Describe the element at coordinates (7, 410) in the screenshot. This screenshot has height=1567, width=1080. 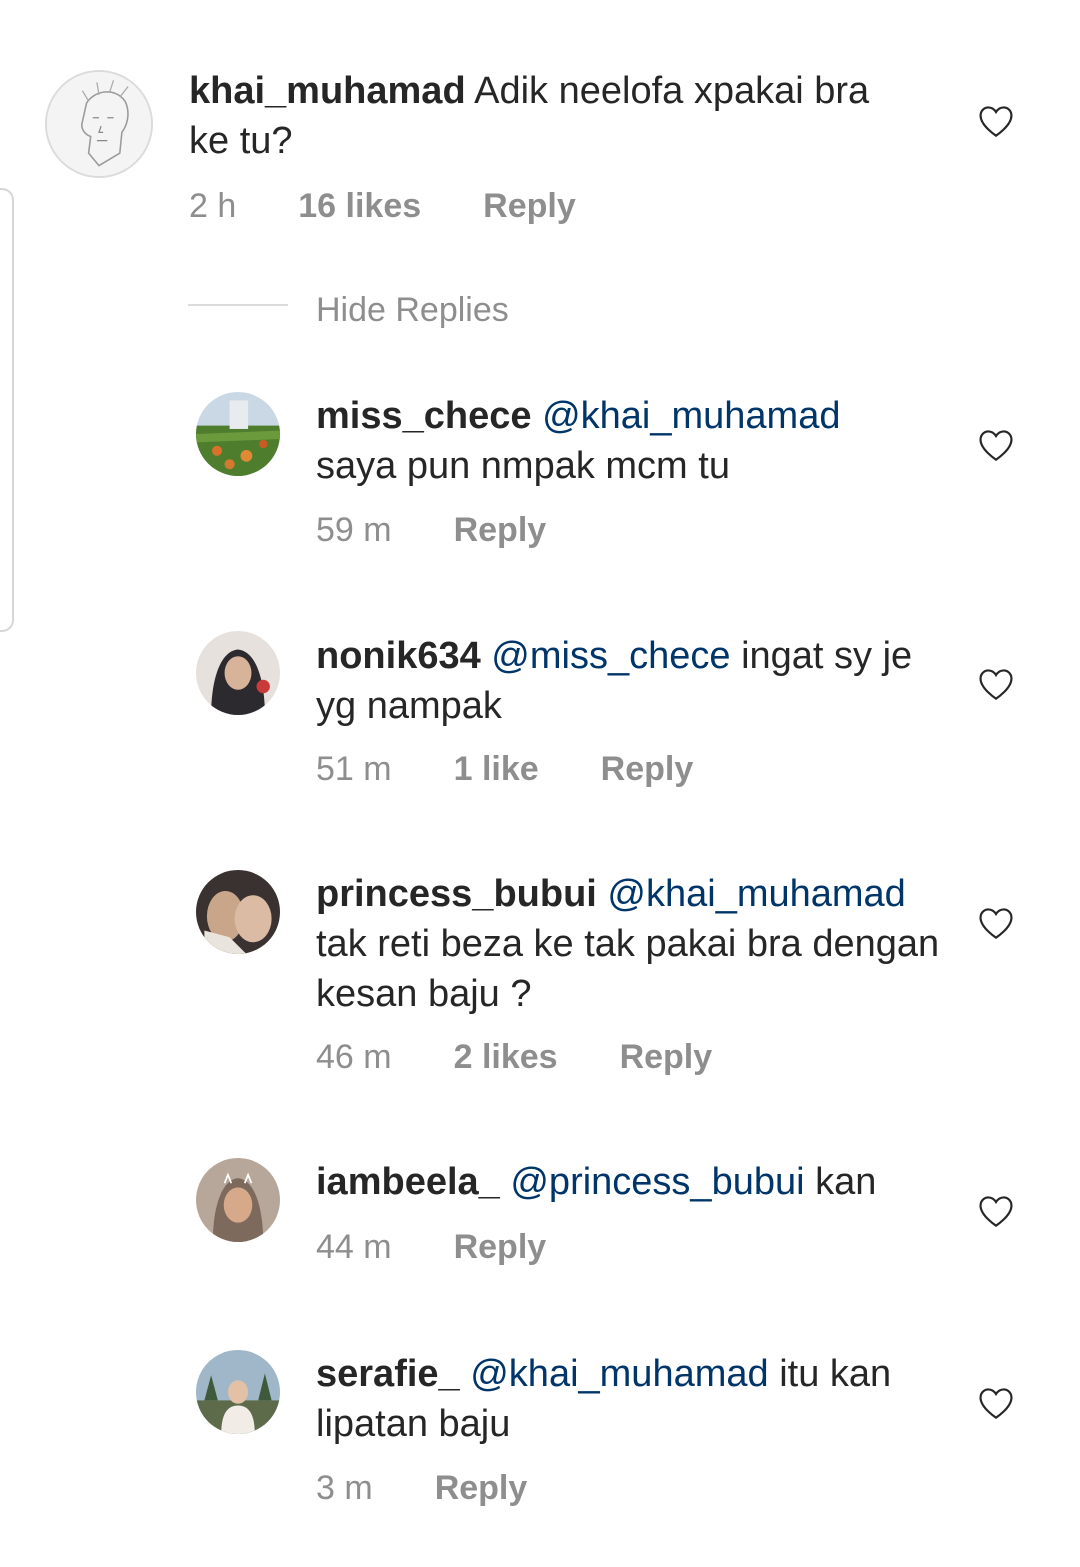
I see `thread-bracket` at that location.